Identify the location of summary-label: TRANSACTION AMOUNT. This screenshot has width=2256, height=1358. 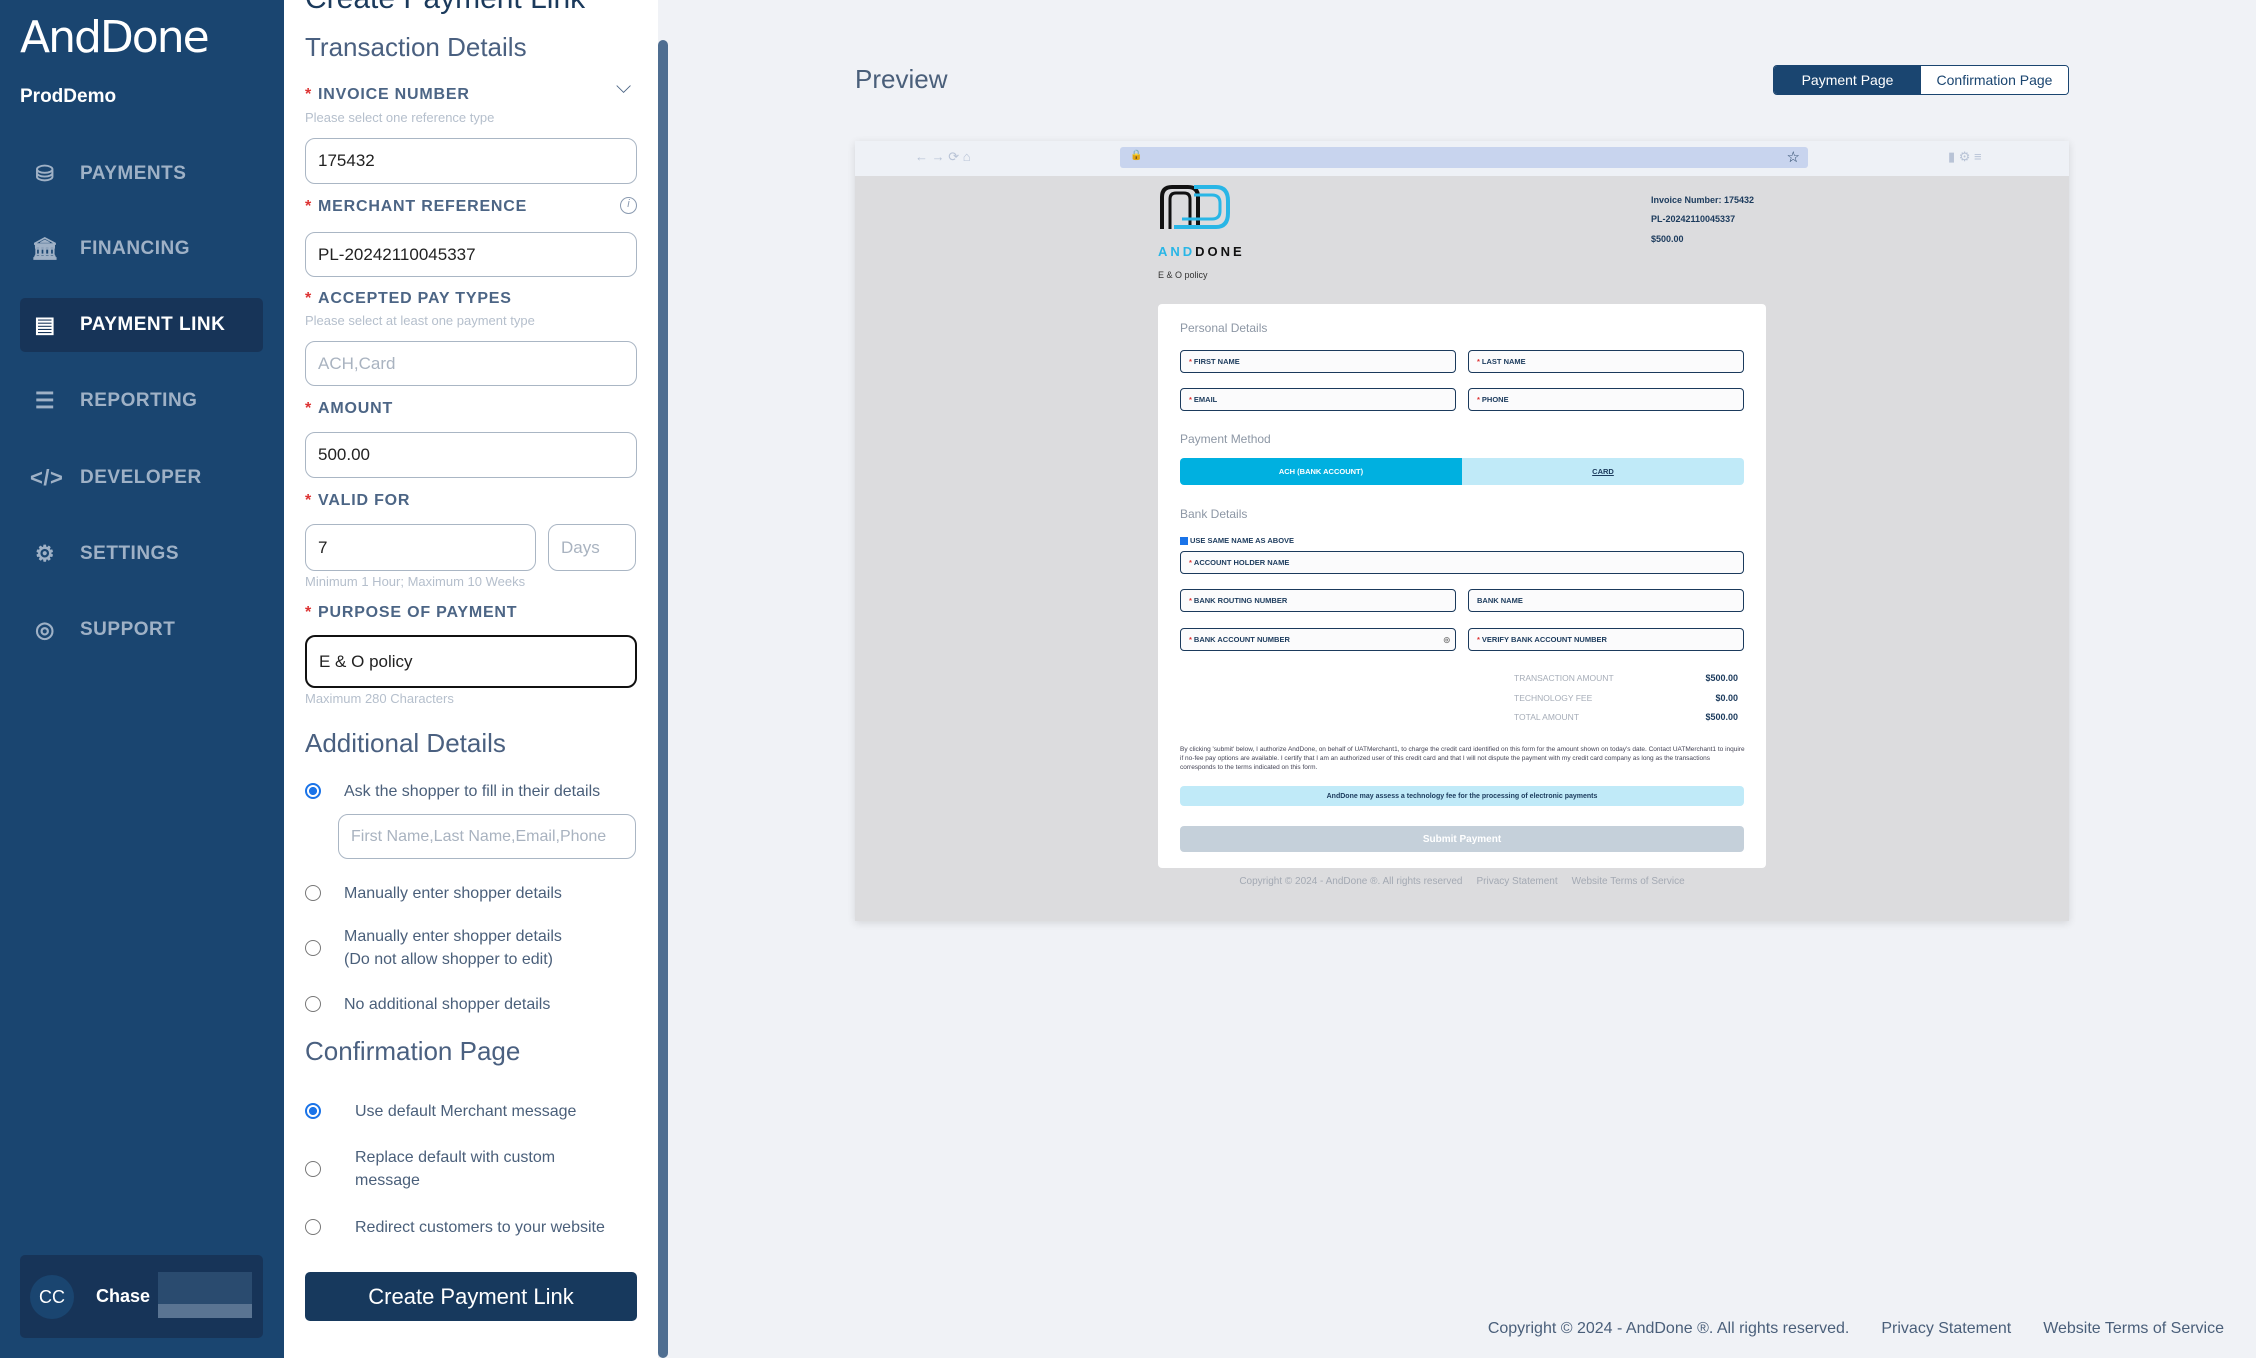
(1564, 678).